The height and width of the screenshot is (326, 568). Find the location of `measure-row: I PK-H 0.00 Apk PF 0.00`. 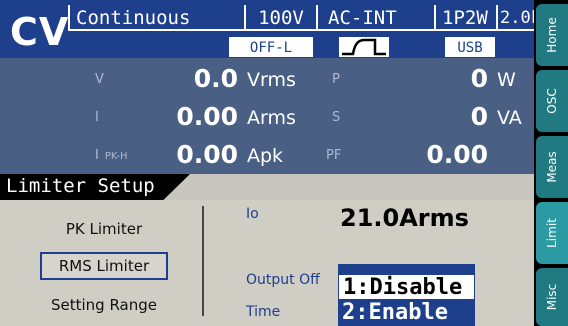

measure-row: I PK-H 0.00 Apk PF 0.00 is located at coordinates (267, 157).